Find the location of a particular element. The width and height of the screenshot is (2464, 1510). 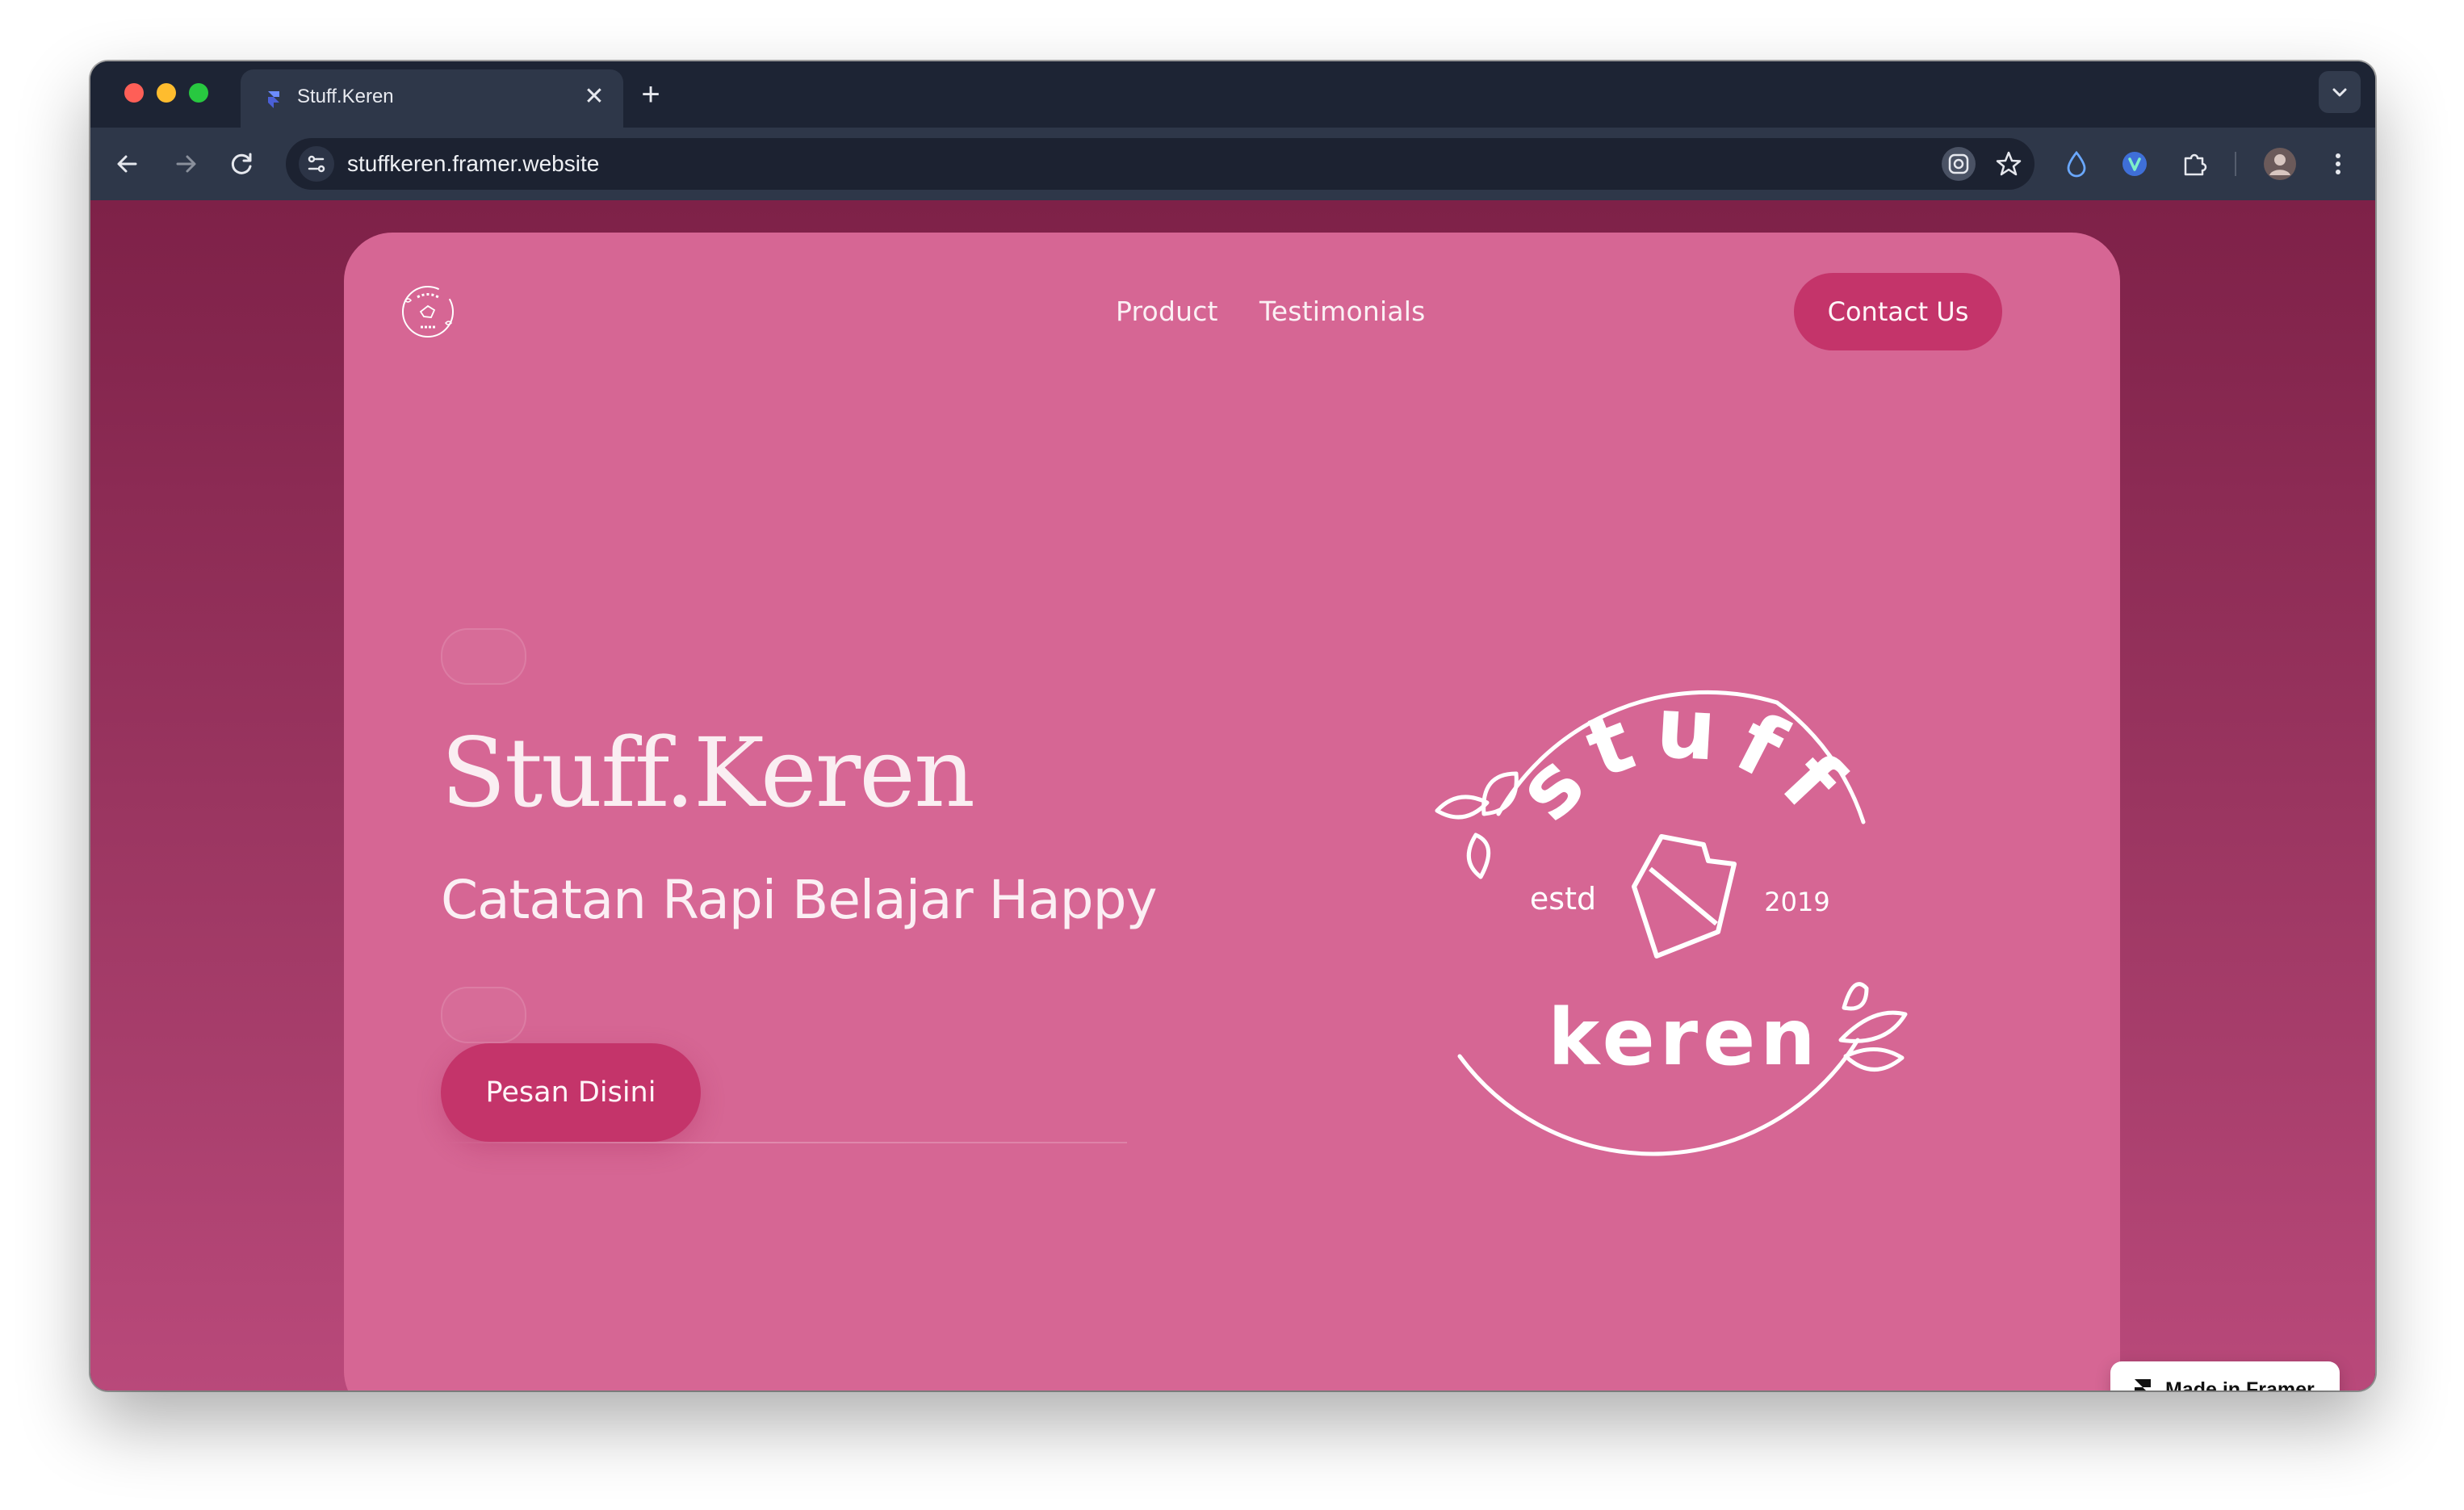

svg-text: keren is located at coordinates (1684, 1037).